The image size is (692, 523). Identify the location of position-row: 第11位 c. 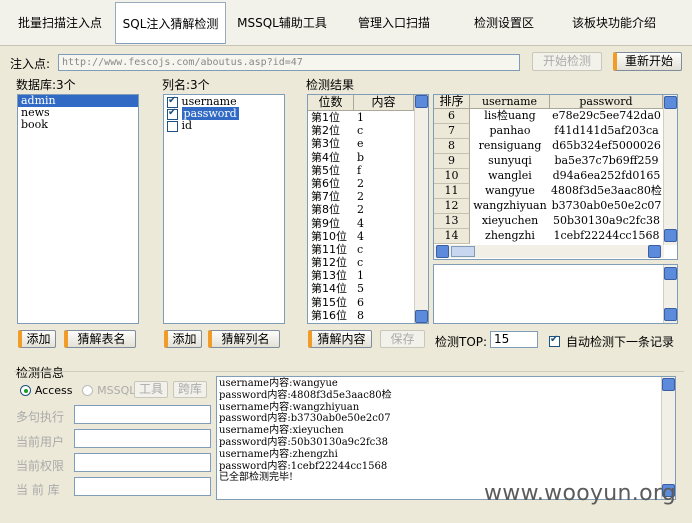
(368, 249).